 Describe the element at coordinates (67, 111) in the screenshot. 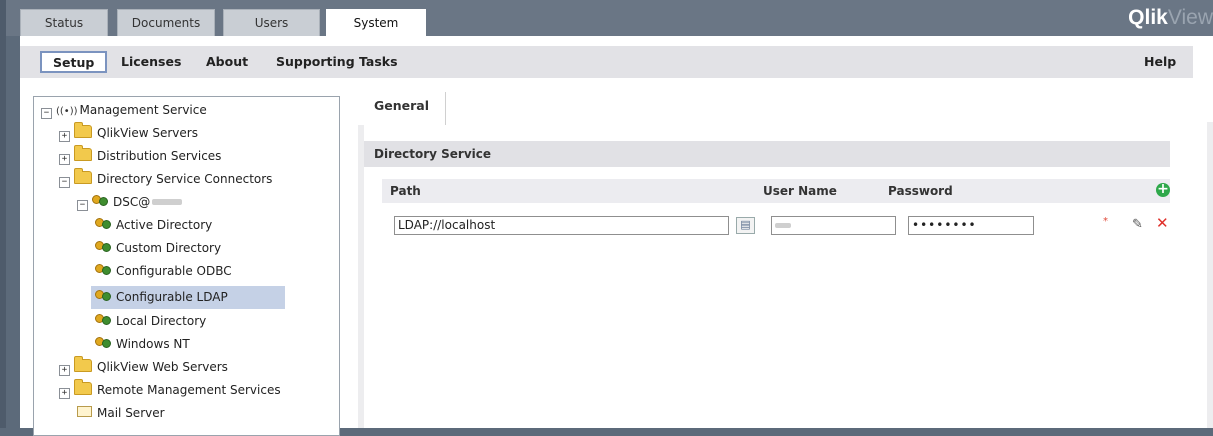

I see `service-icon: ((•))` at that location.